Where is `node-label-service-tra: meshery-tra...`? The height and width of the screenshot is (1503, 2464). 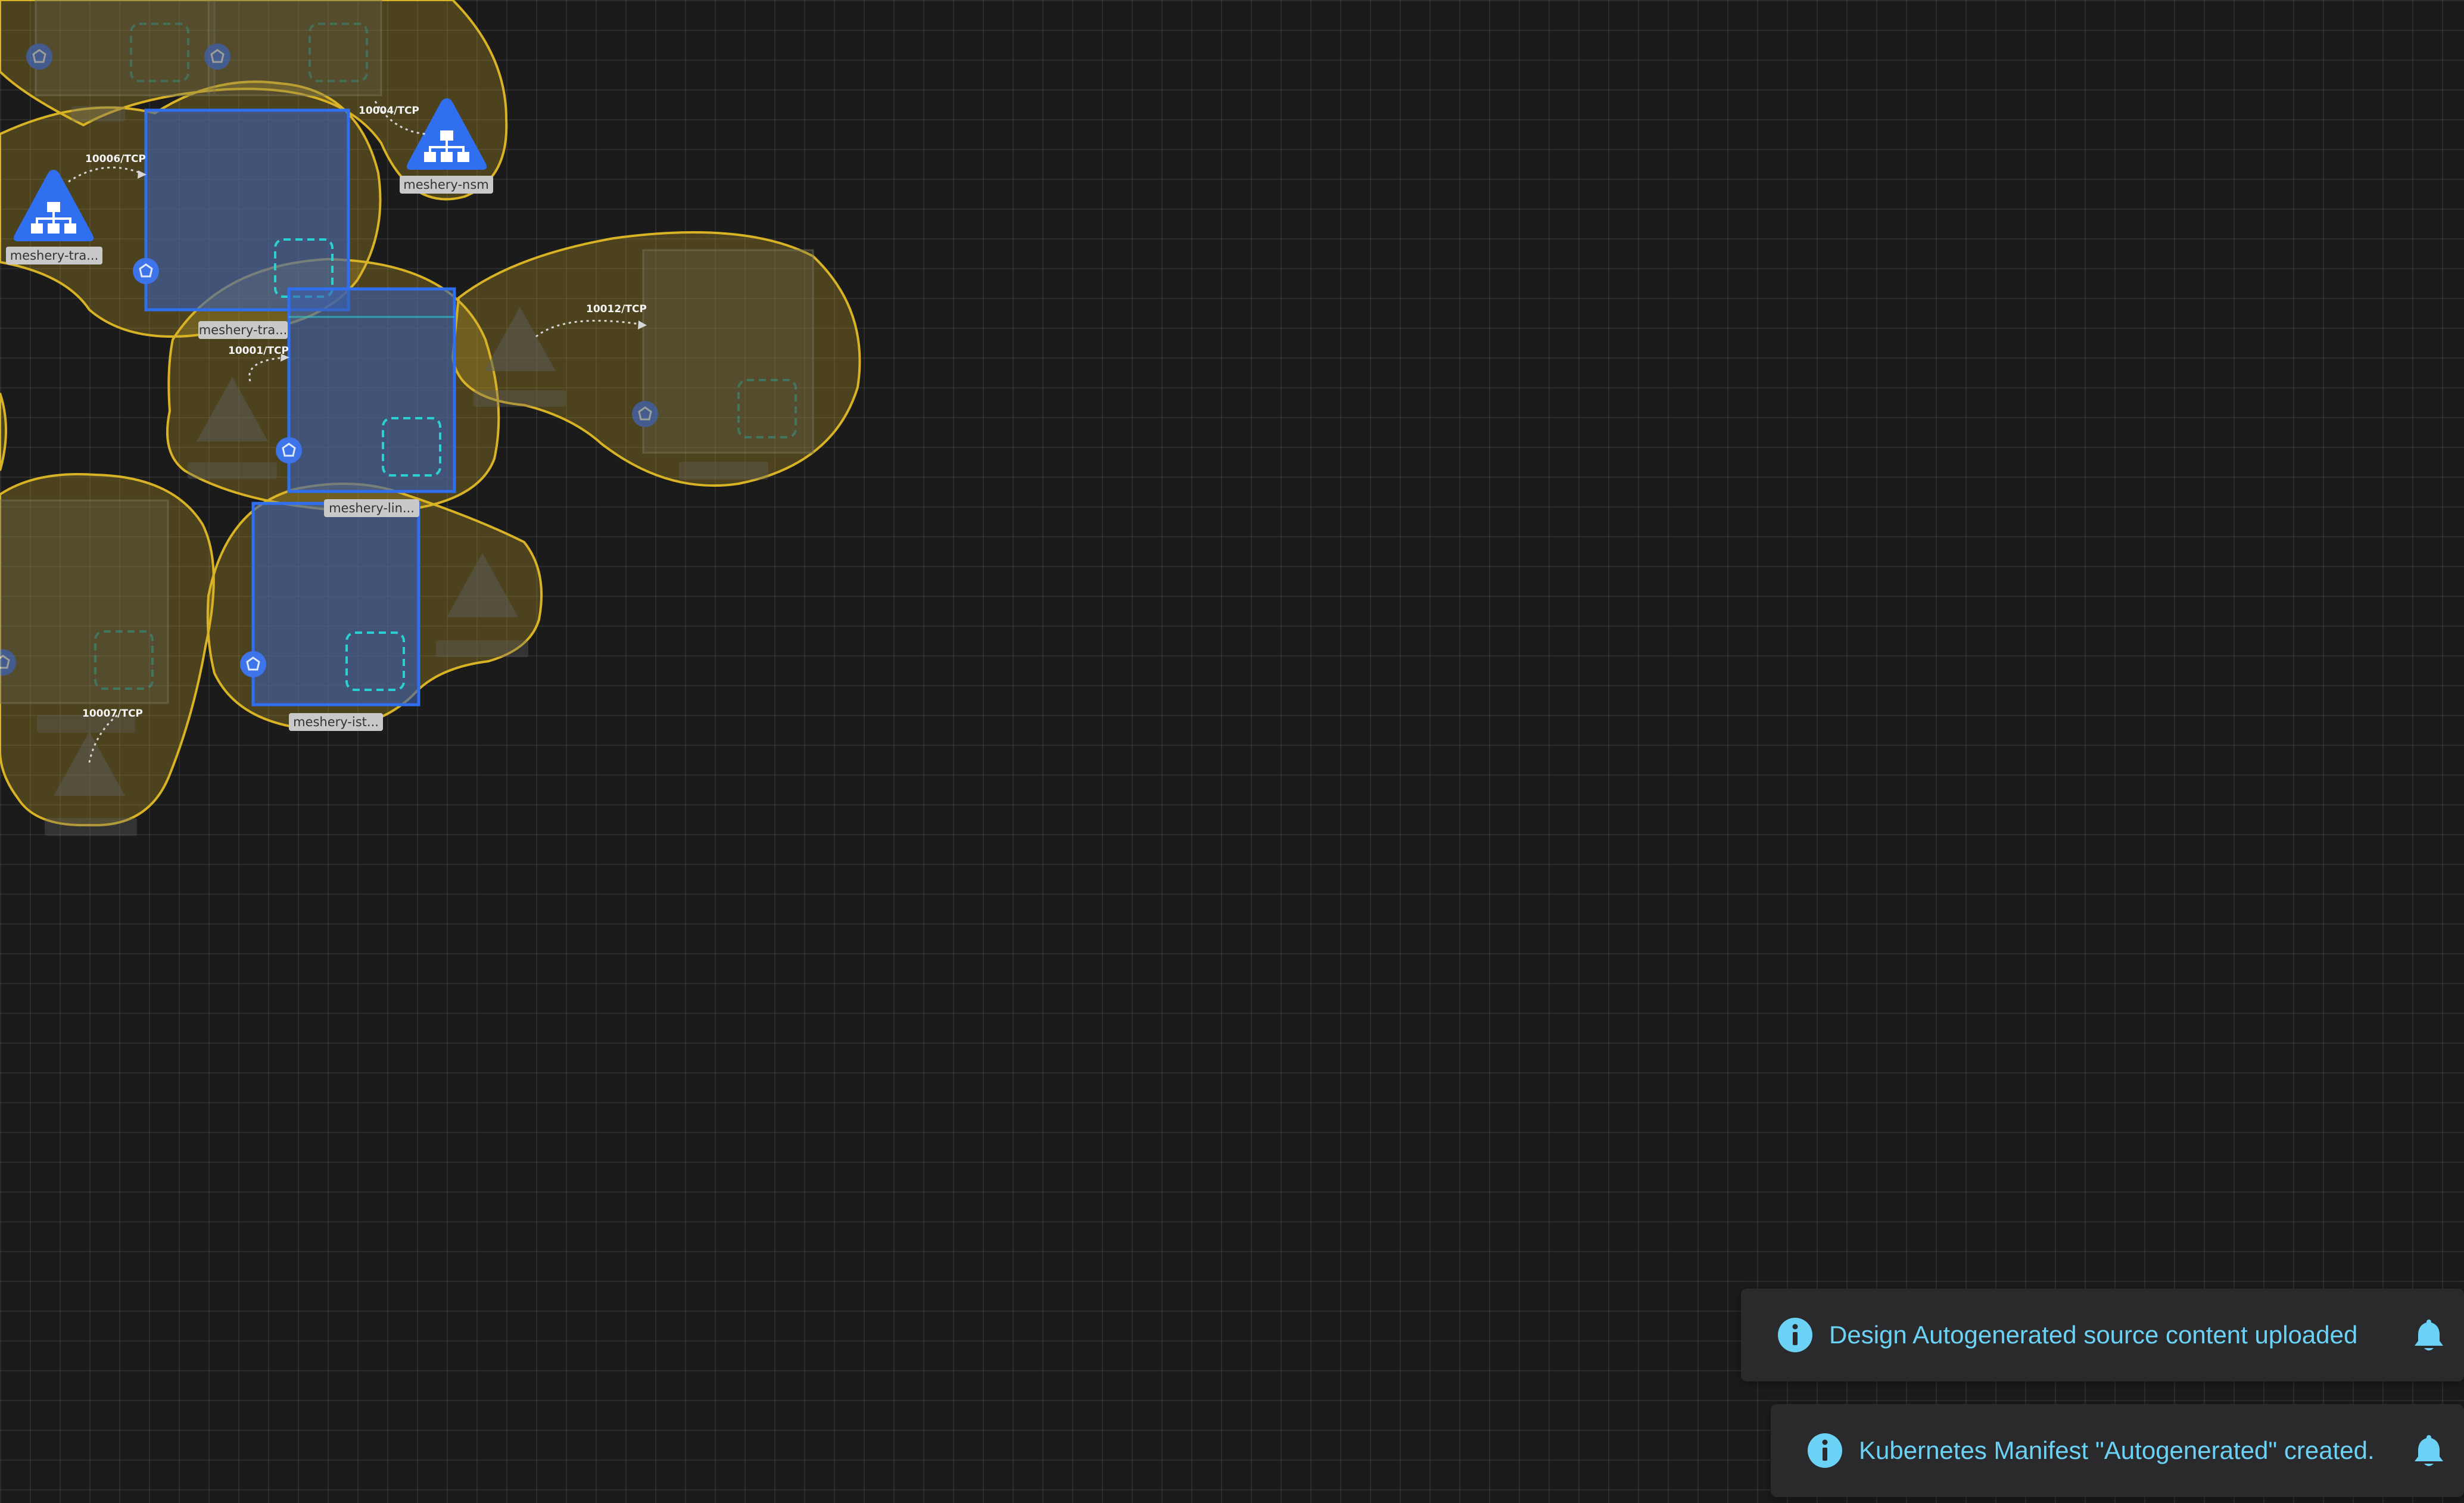 node-label-service-tra: meshery-tra... is located at coordinates (54, 256).